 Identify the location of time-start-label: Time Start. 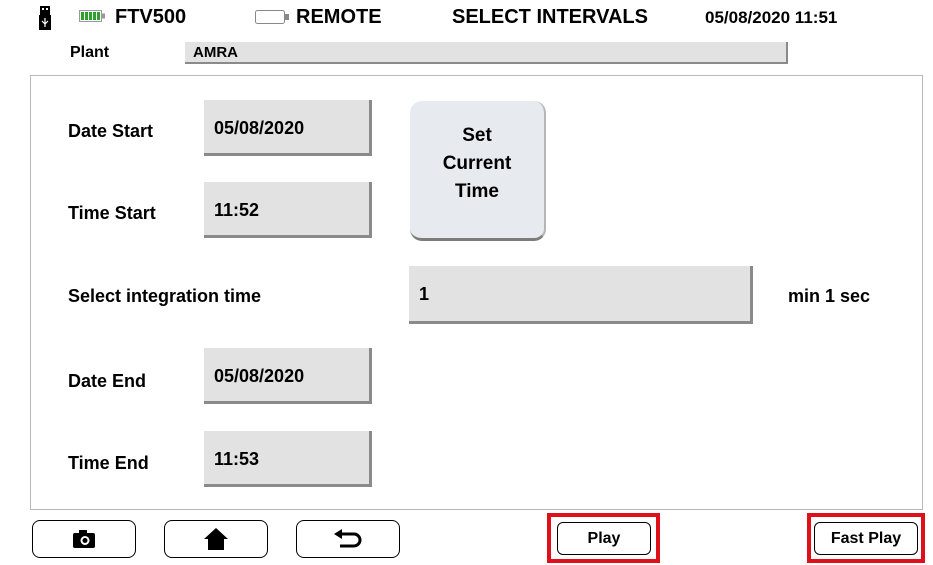
(112, 213).